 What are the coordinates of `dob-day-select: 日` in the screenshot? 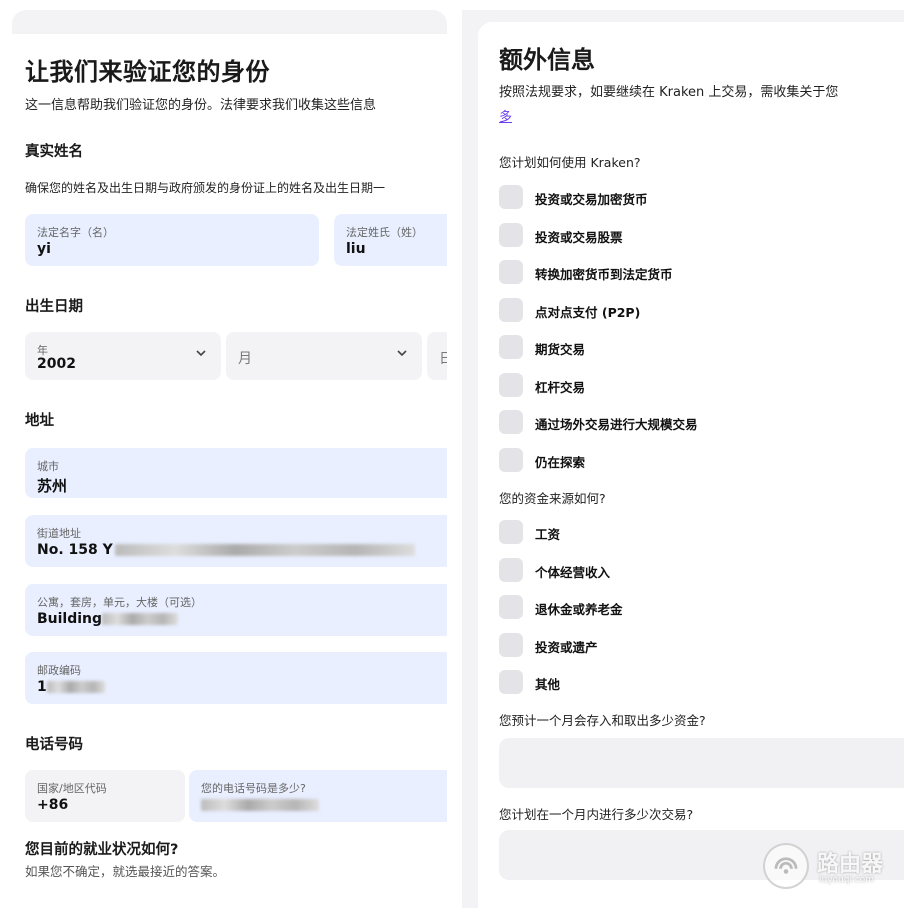 It's located at (437, 356).